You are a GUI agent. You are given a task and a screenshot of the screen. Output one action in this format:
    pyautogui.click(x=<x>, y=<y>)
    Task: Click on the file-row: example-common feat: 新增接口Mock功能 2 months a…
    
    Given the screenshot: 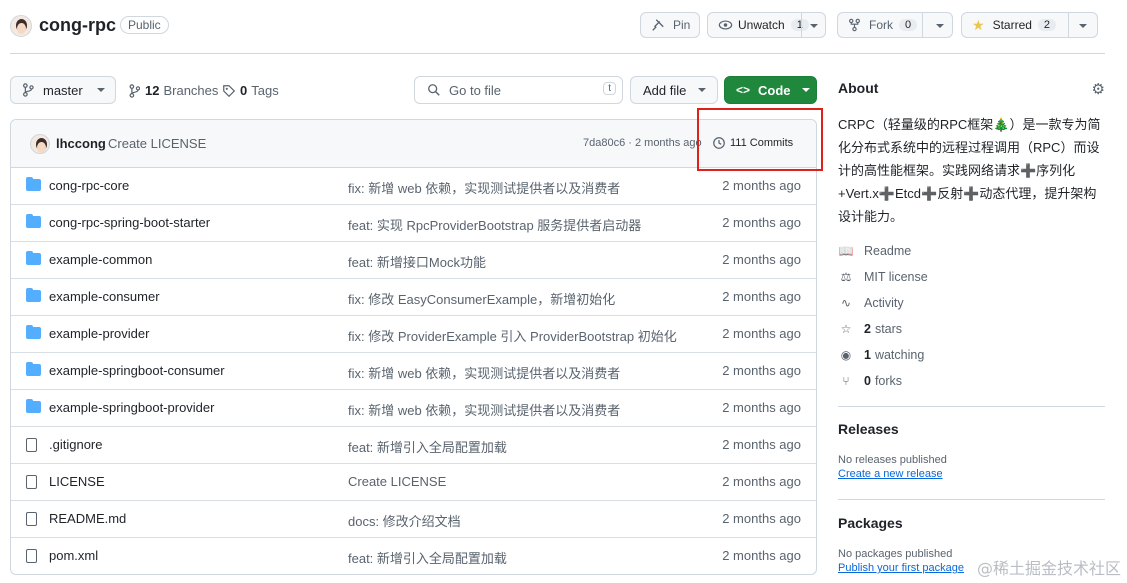 What is the action you would take?
    pyautogui.click(x=413, y=260)
    